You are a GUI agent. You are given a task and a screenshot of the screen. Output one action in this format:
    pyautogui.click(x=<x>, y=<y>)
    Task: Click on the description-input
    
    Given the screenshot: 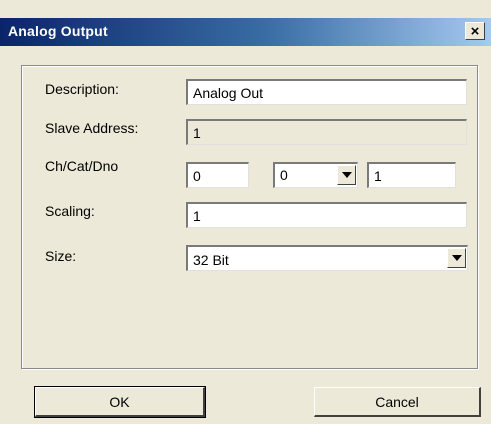 What is the action you would take?
    pyautogui.click(x=326, y=92)
    